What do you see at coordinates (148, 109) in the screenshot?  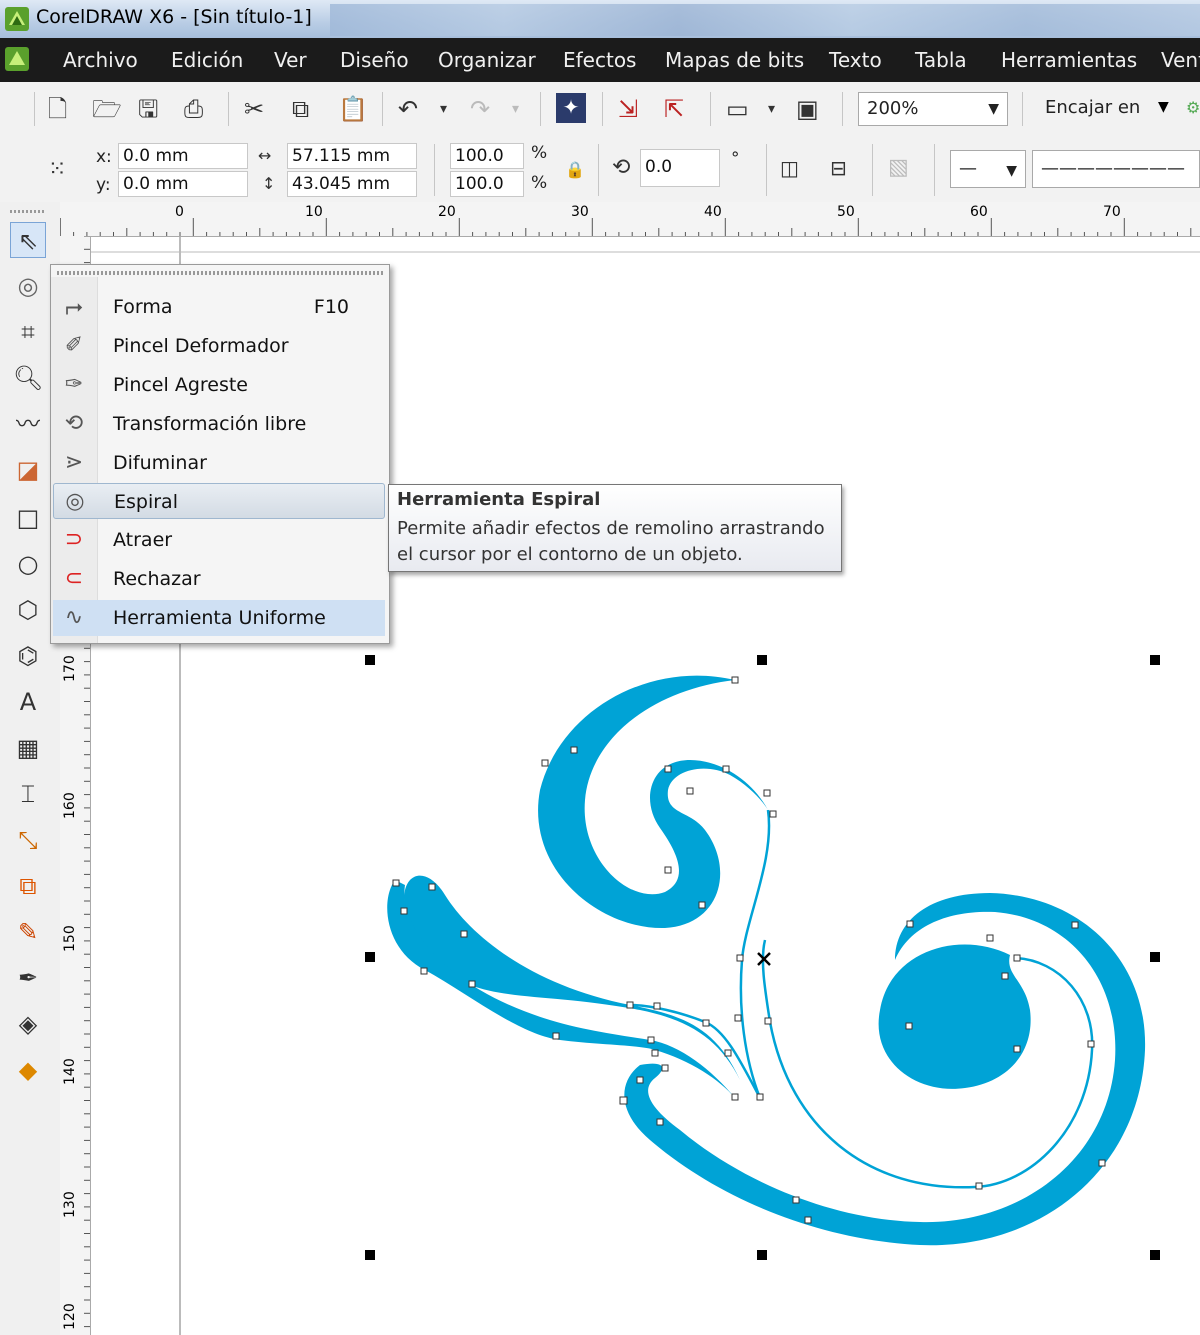 I see `save-icon: 🖫` at bounding box center [148, 109].